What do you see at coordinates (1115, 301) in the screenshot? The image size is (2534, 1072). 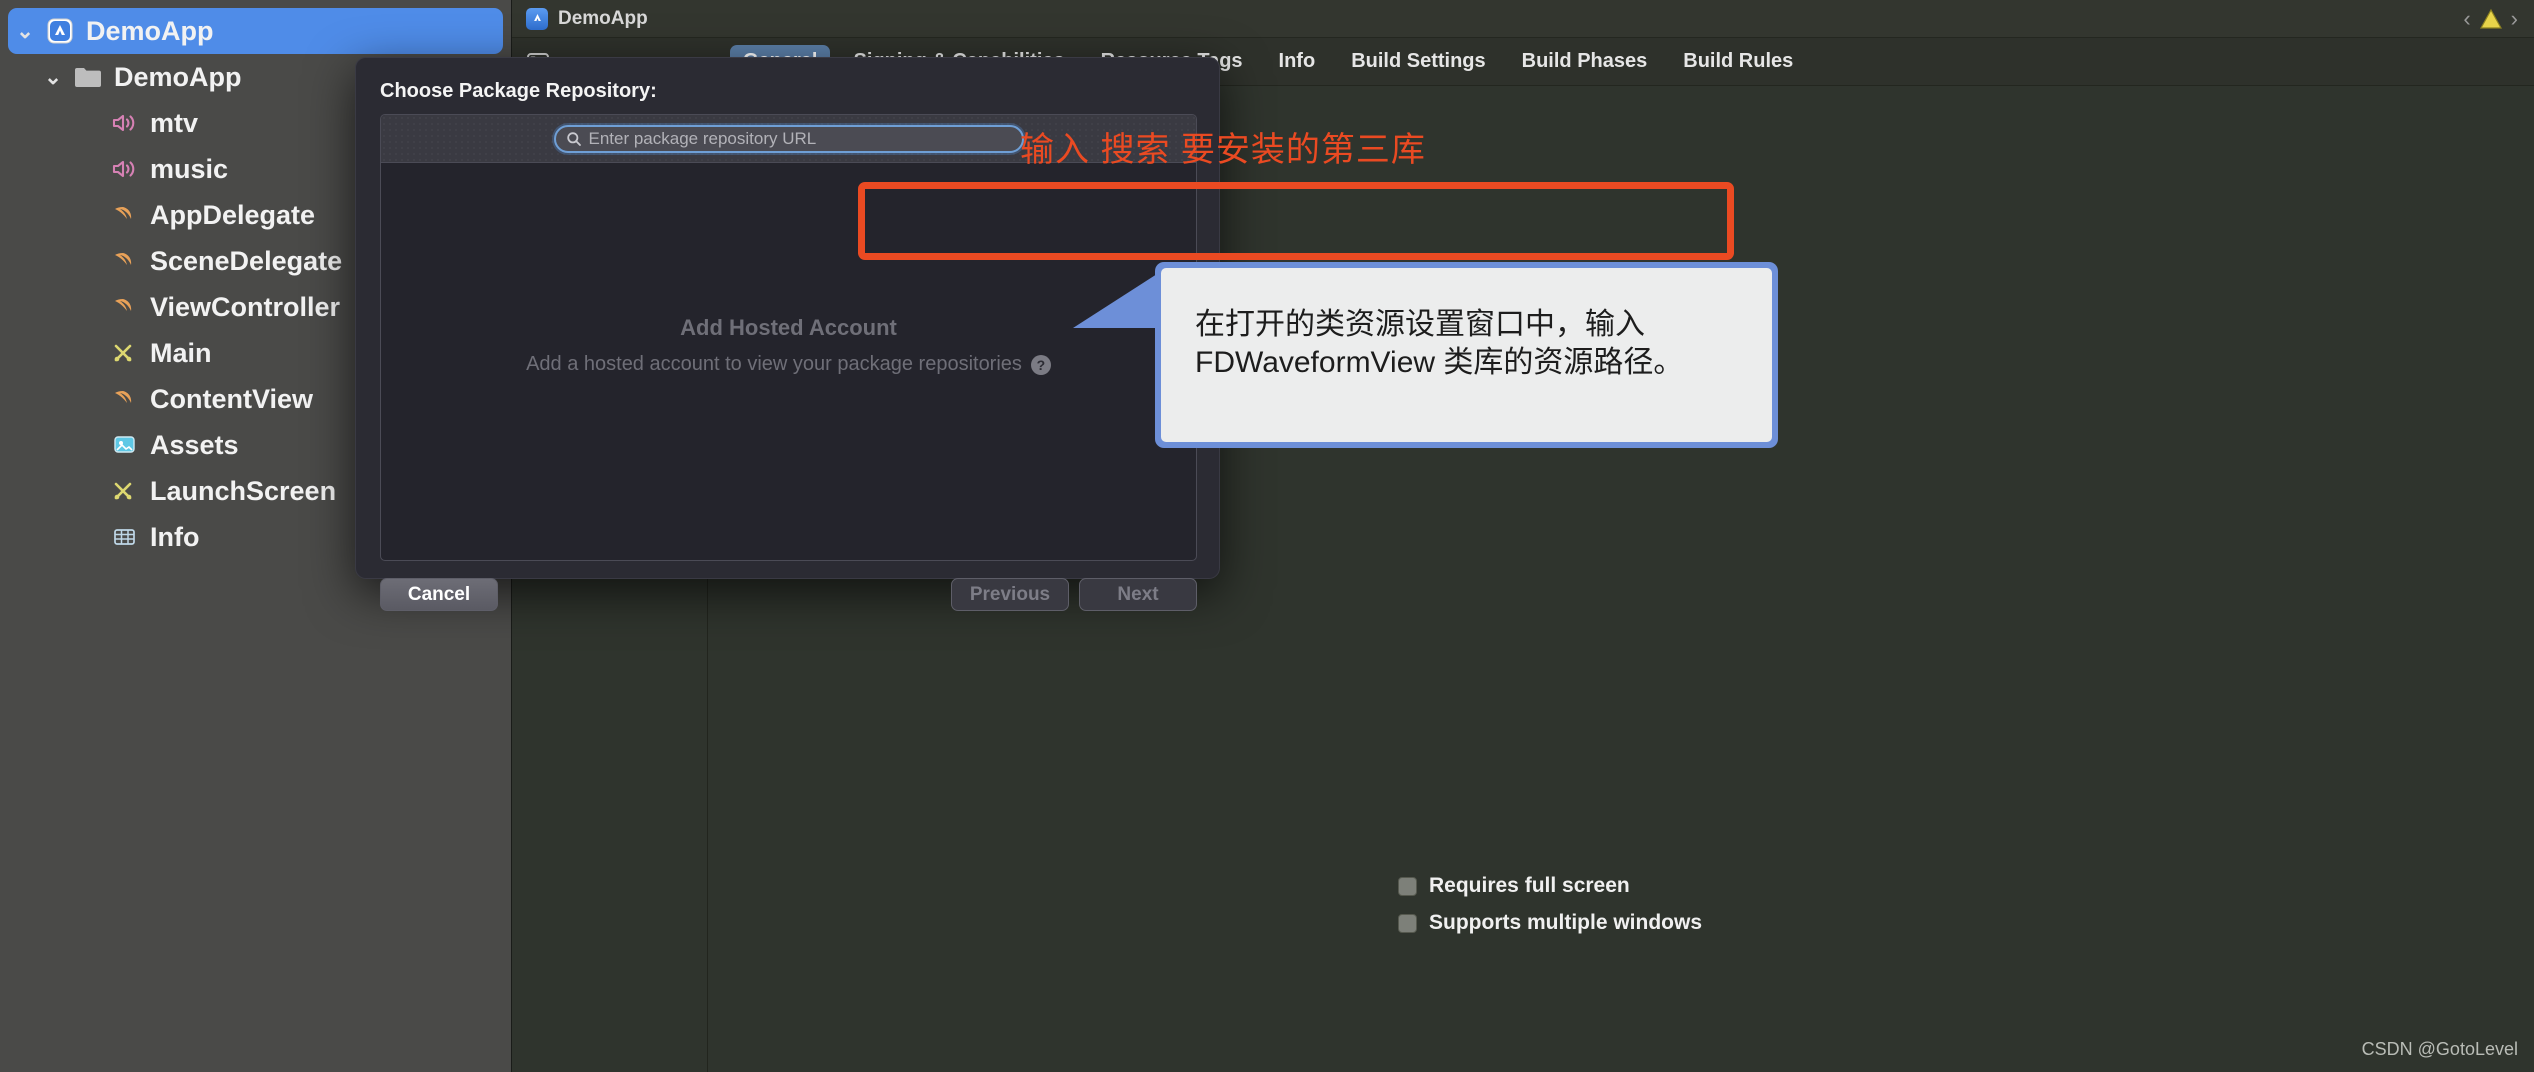 I see `callout-tail` at bounding box center [1115, 301].